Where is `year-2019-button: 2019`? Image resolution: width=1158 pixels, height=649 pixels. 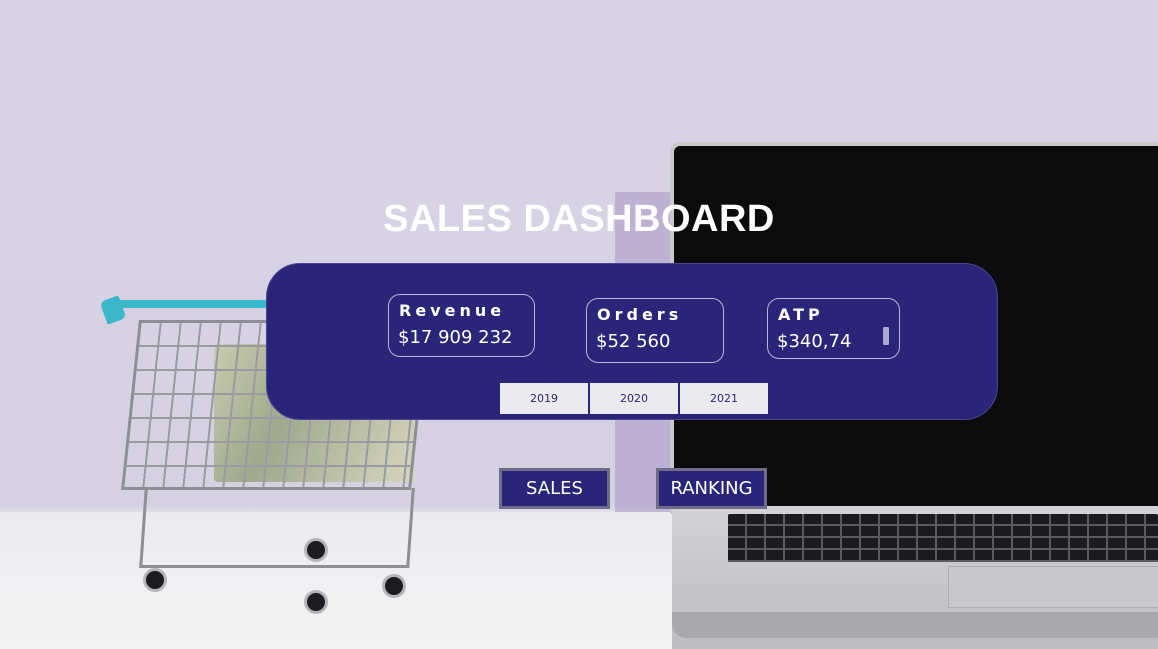
year-2019-button: 2019 is located at coordinates (544, 398).